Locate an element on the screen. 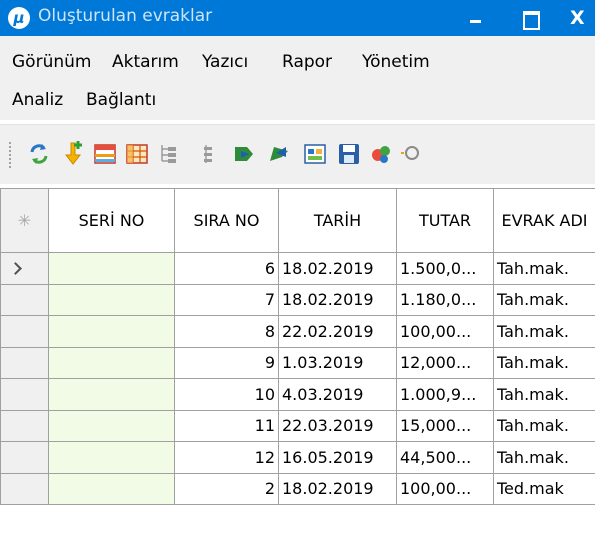  table-view-icon is located at coordinates (105, 154).